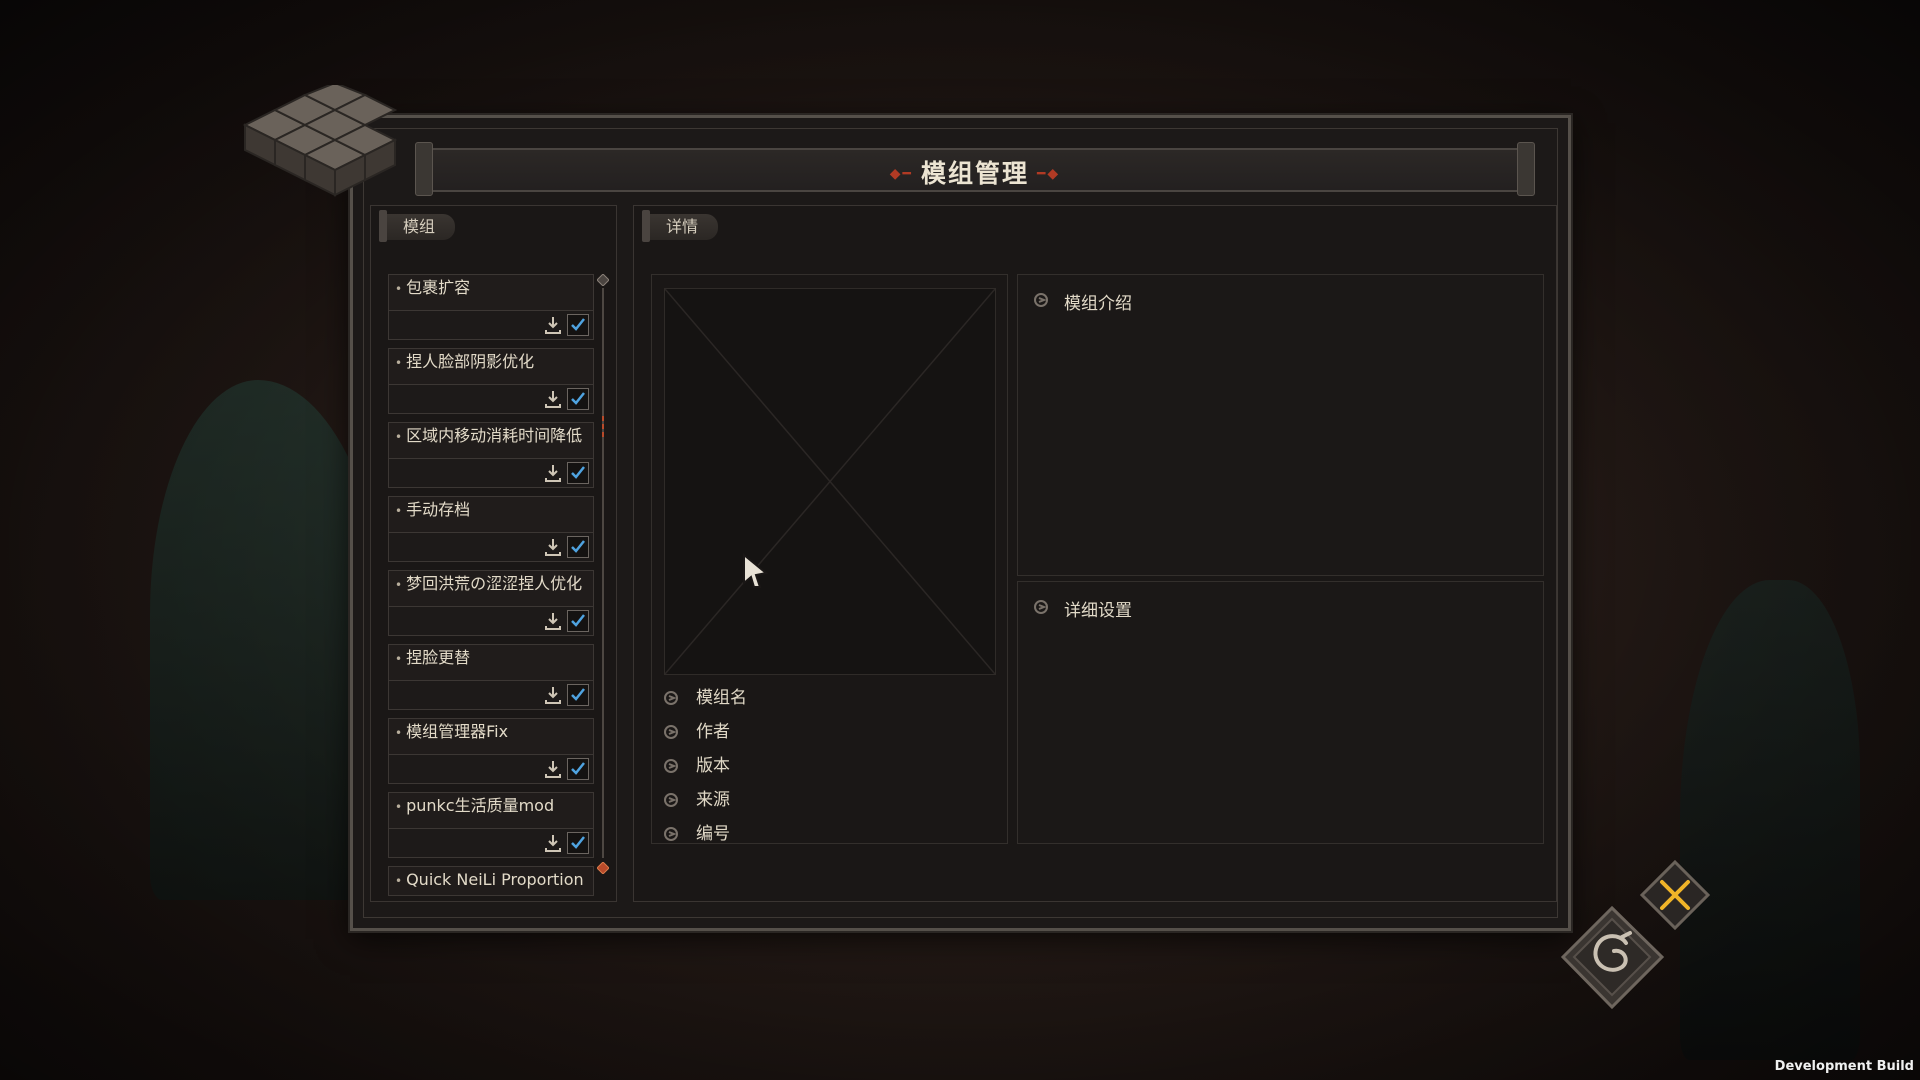 This screenshot has width=1920, height=1080. I want to click on mod-item: • 捏人脸部阴影优化, so click(491, 381).